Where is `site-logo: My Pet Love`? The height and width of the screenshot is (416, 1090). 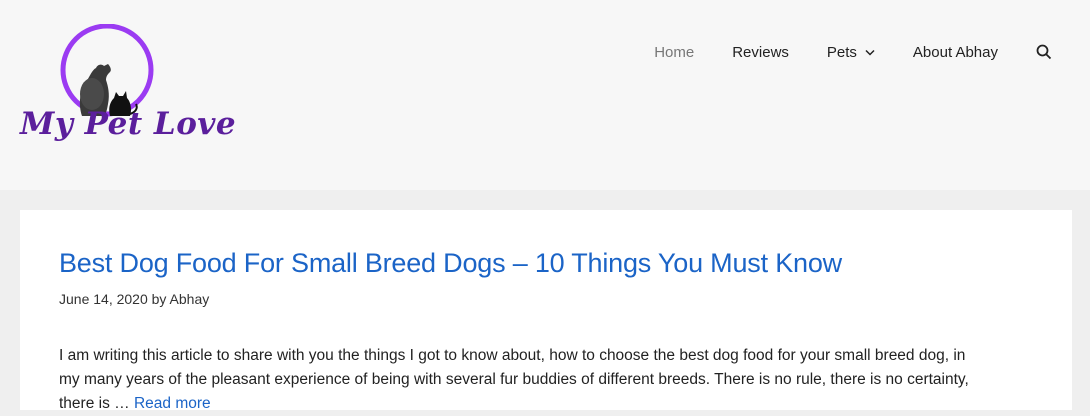
site-logo: My Pet Love is located at coordinates (128, 91).